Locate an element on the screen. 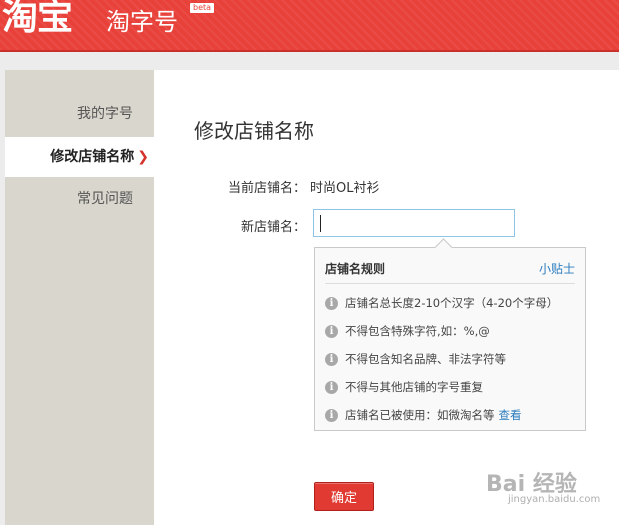  rules-divider is located at coordinates (450, 283).